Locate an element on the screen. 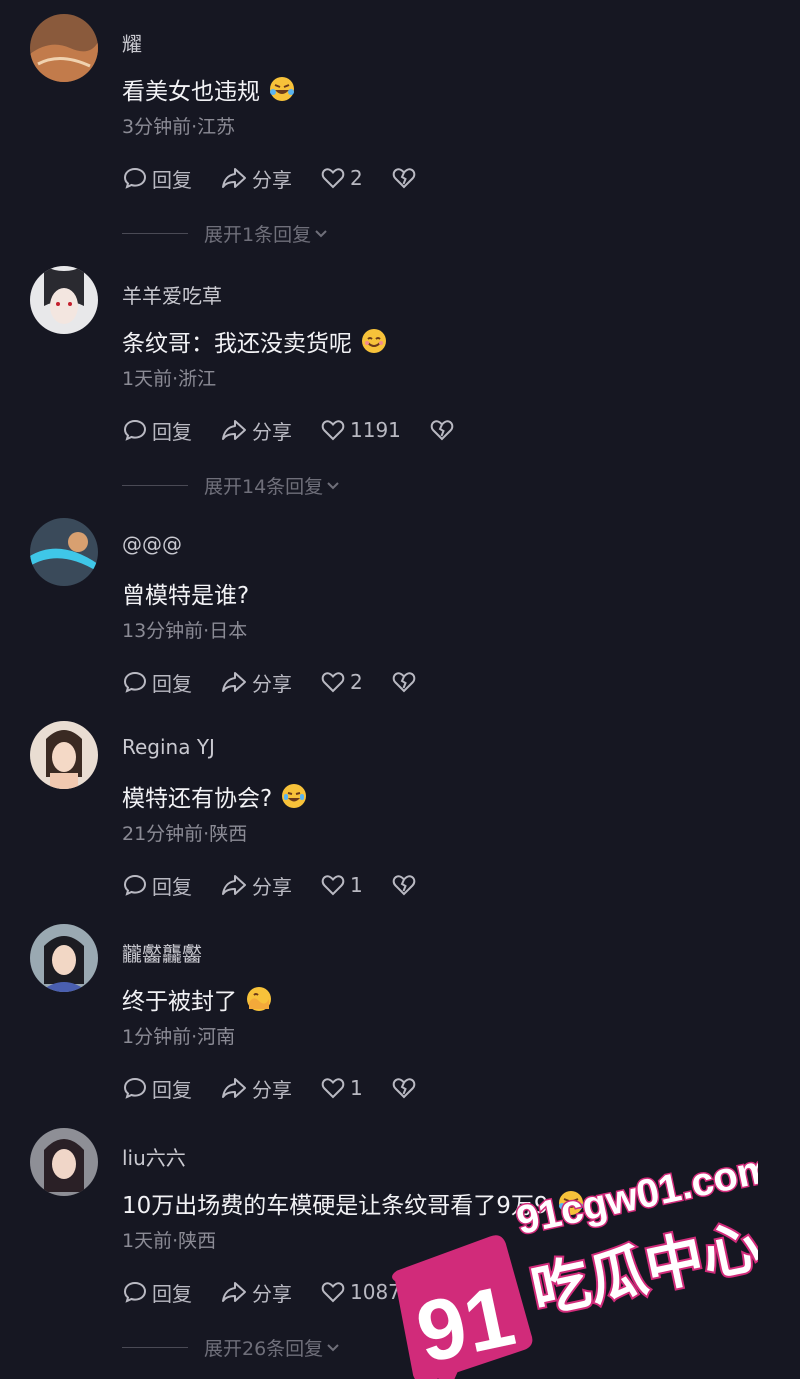 This screenshot has height=1379, width=800. username: 耀 is located at coordinates (132, 42).